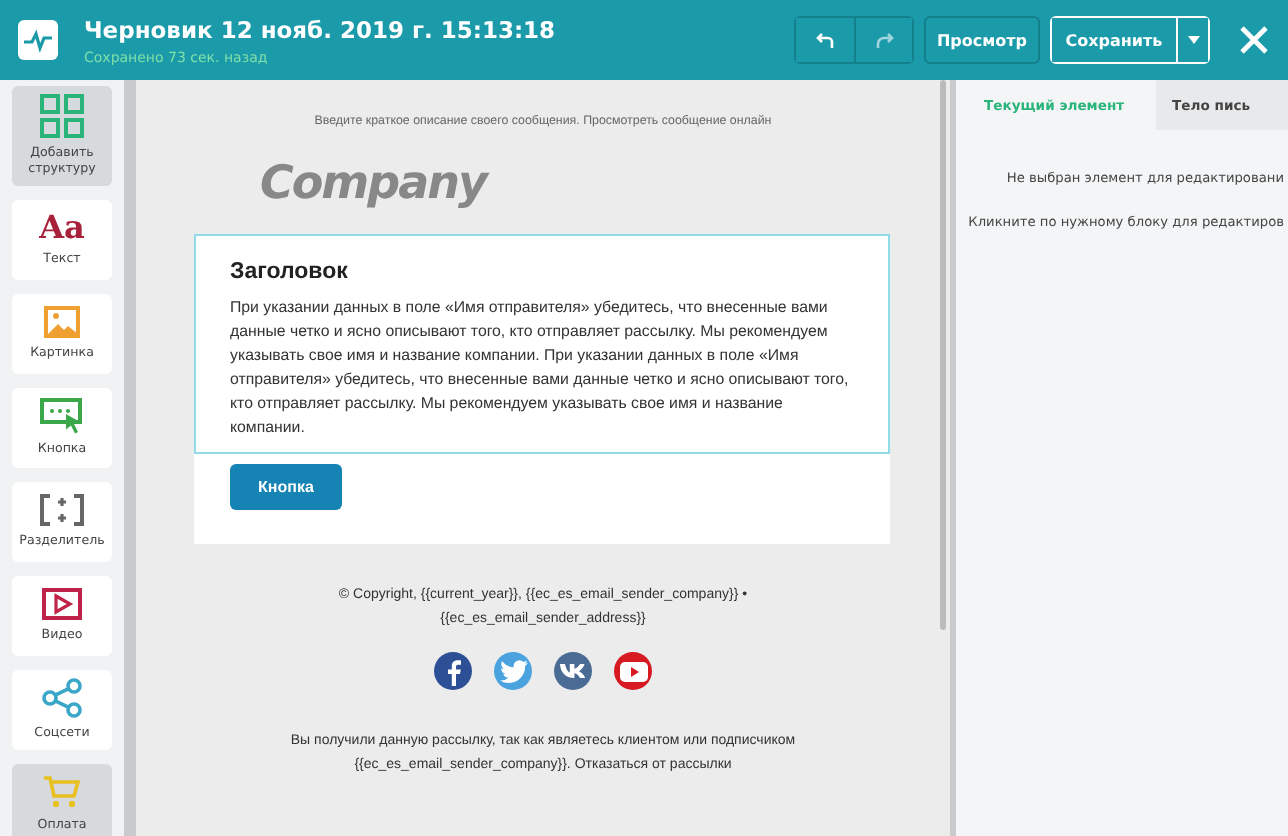 This screenshot has width=1288, height=836. What do you see at coordinates (542, 344) in the screenshot?
I see `text-block` at bounding box center [542, 344].